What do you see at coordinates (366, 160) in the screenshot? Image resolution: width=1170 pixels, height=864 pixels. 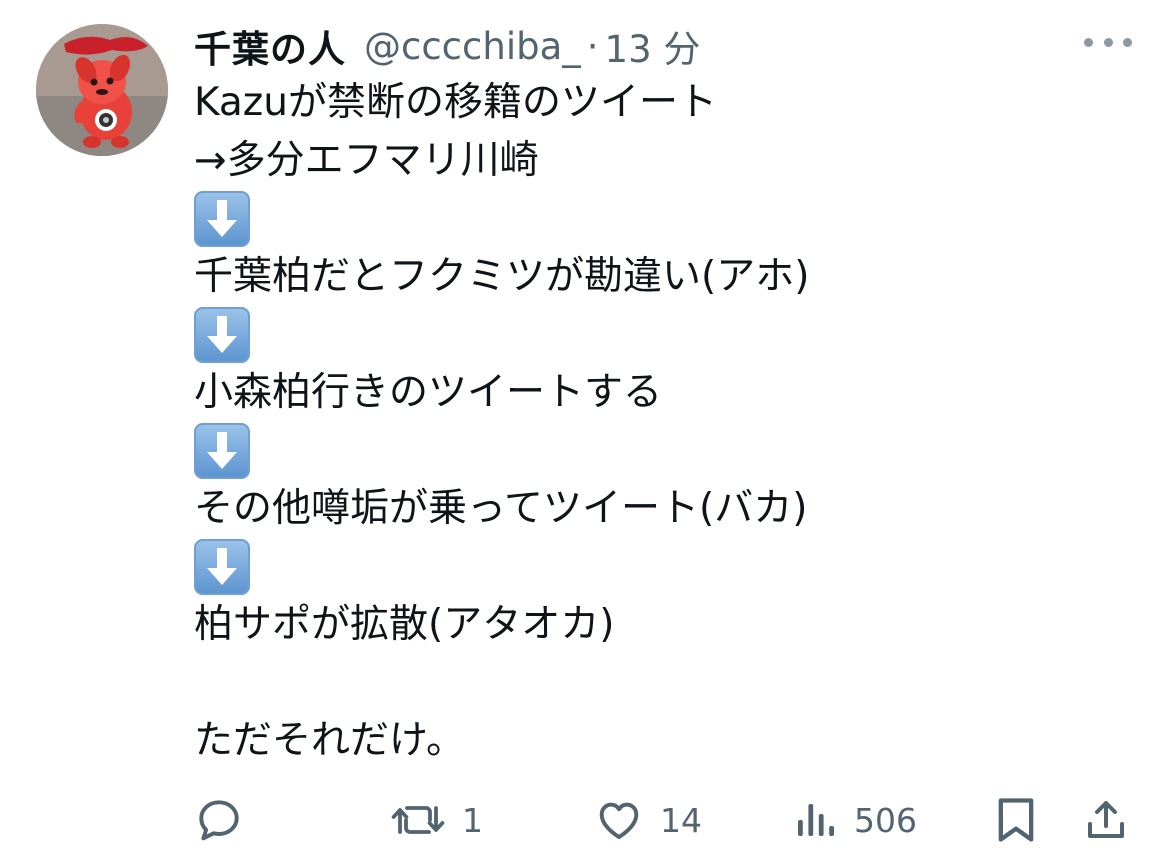 I see `tweet-line: →多分エフマリ川崎` at bounding box center [366, 160].